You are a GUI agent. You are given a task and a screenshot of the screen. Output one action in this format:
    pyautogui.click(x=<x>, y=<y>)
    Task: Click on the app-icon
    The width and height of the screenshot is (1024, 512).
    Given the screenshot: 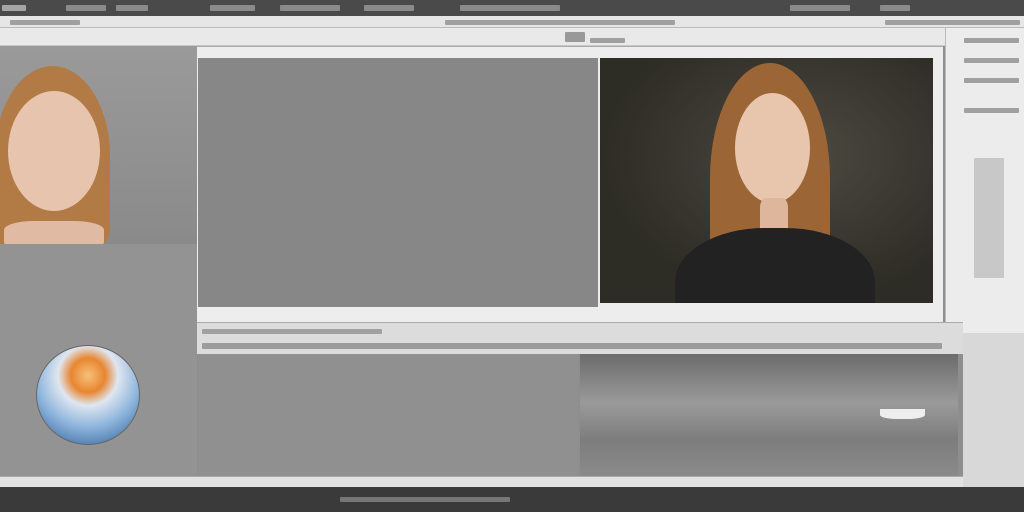 What is the action you would take?
    pyautogui.click(x=14, y=8)
    